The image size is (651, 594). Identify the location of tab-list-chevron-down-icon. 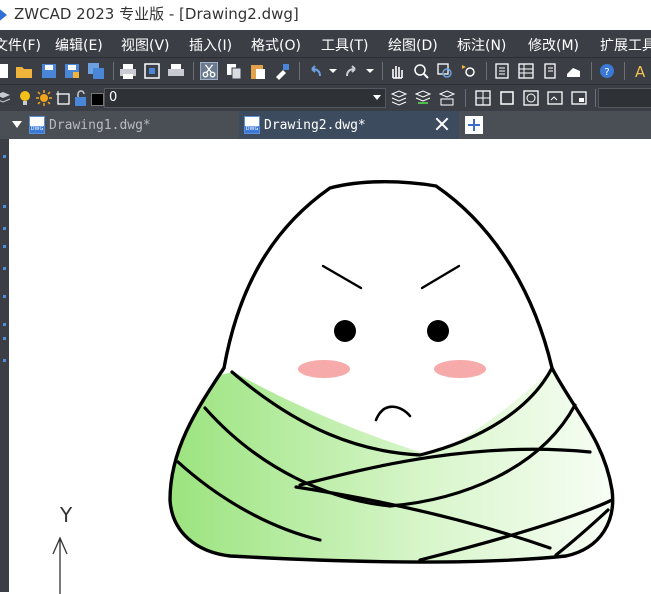
(17, 124).